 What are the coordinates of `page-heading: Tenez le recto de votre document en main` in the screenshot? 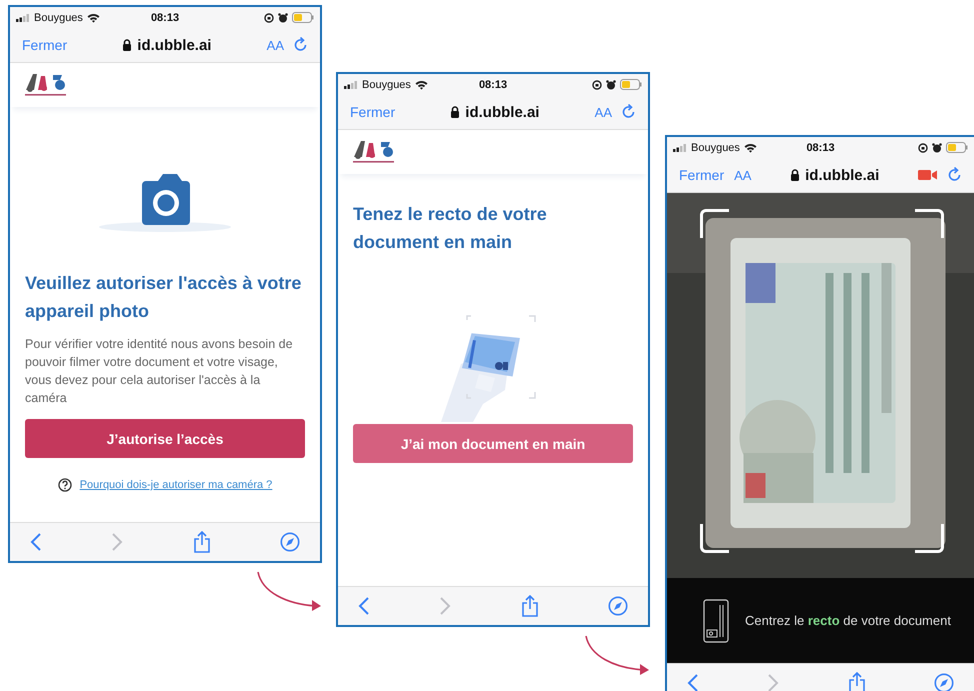 It's located at (450, 228).